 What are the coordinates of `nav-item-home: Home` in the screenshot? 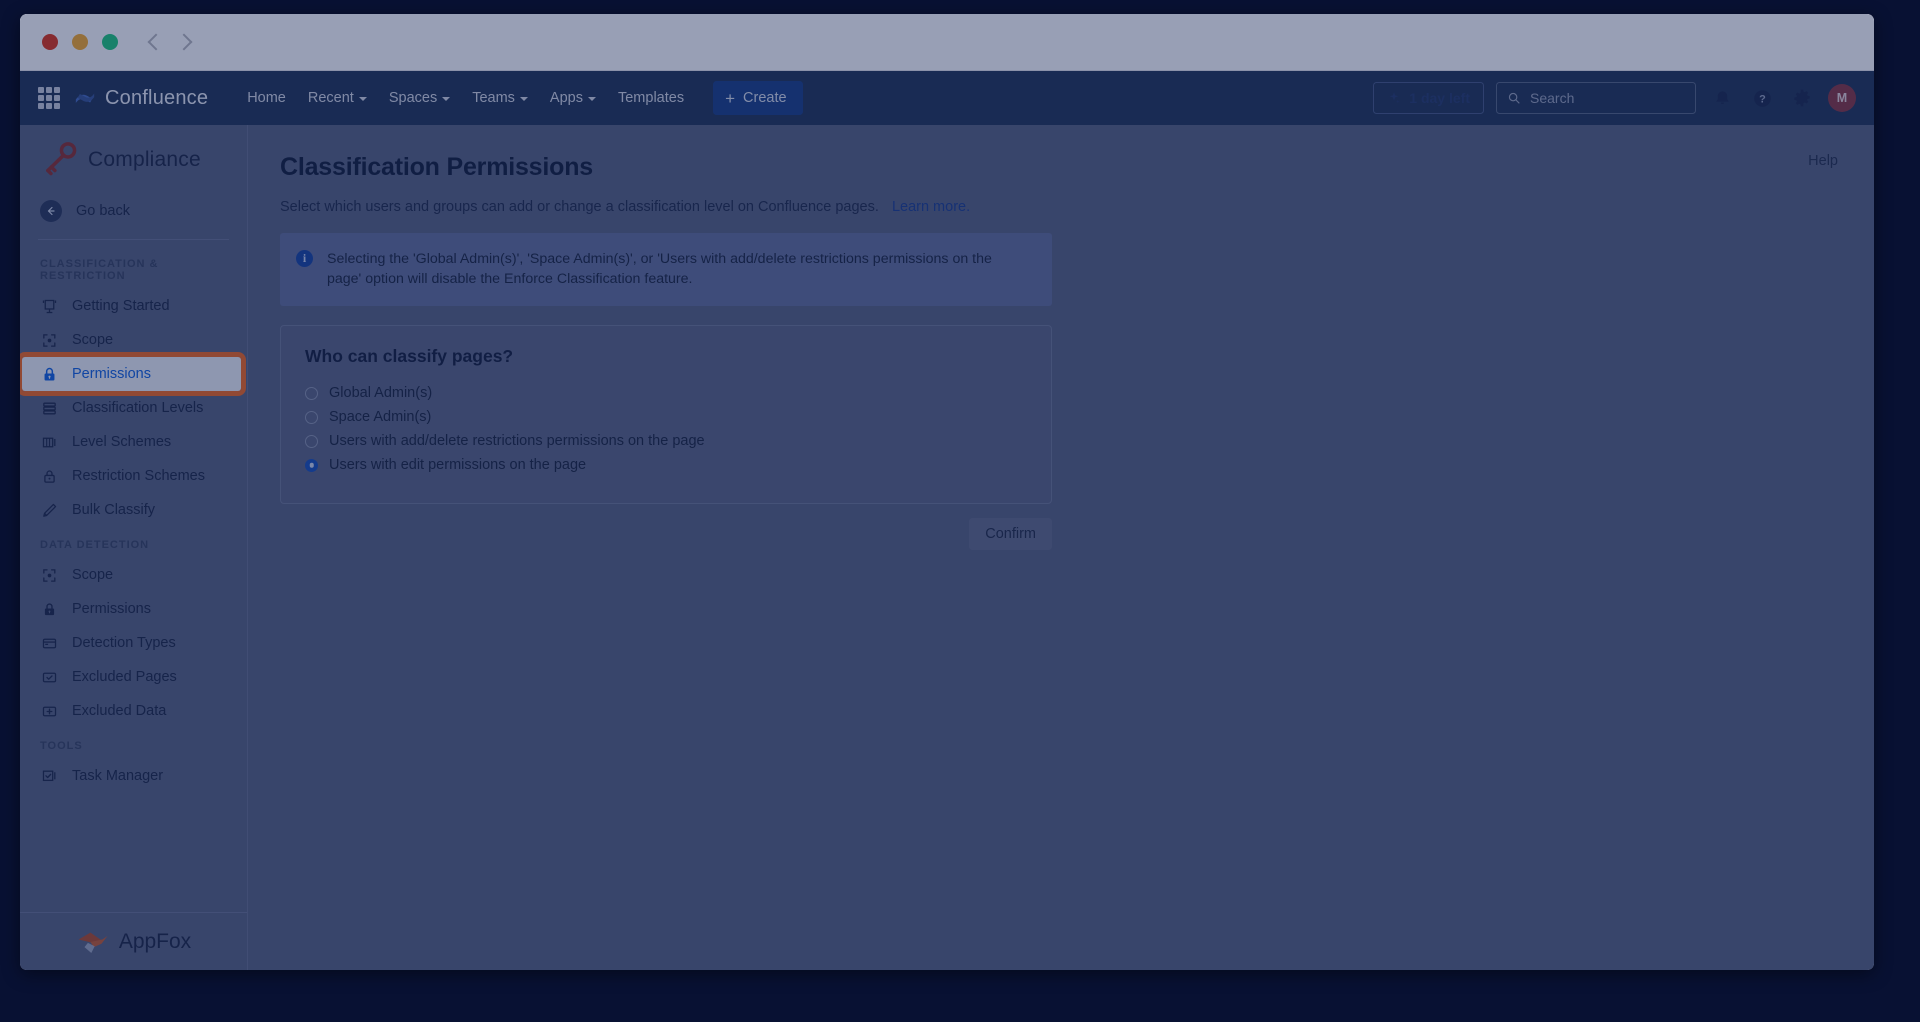 It's located at (266, 98).